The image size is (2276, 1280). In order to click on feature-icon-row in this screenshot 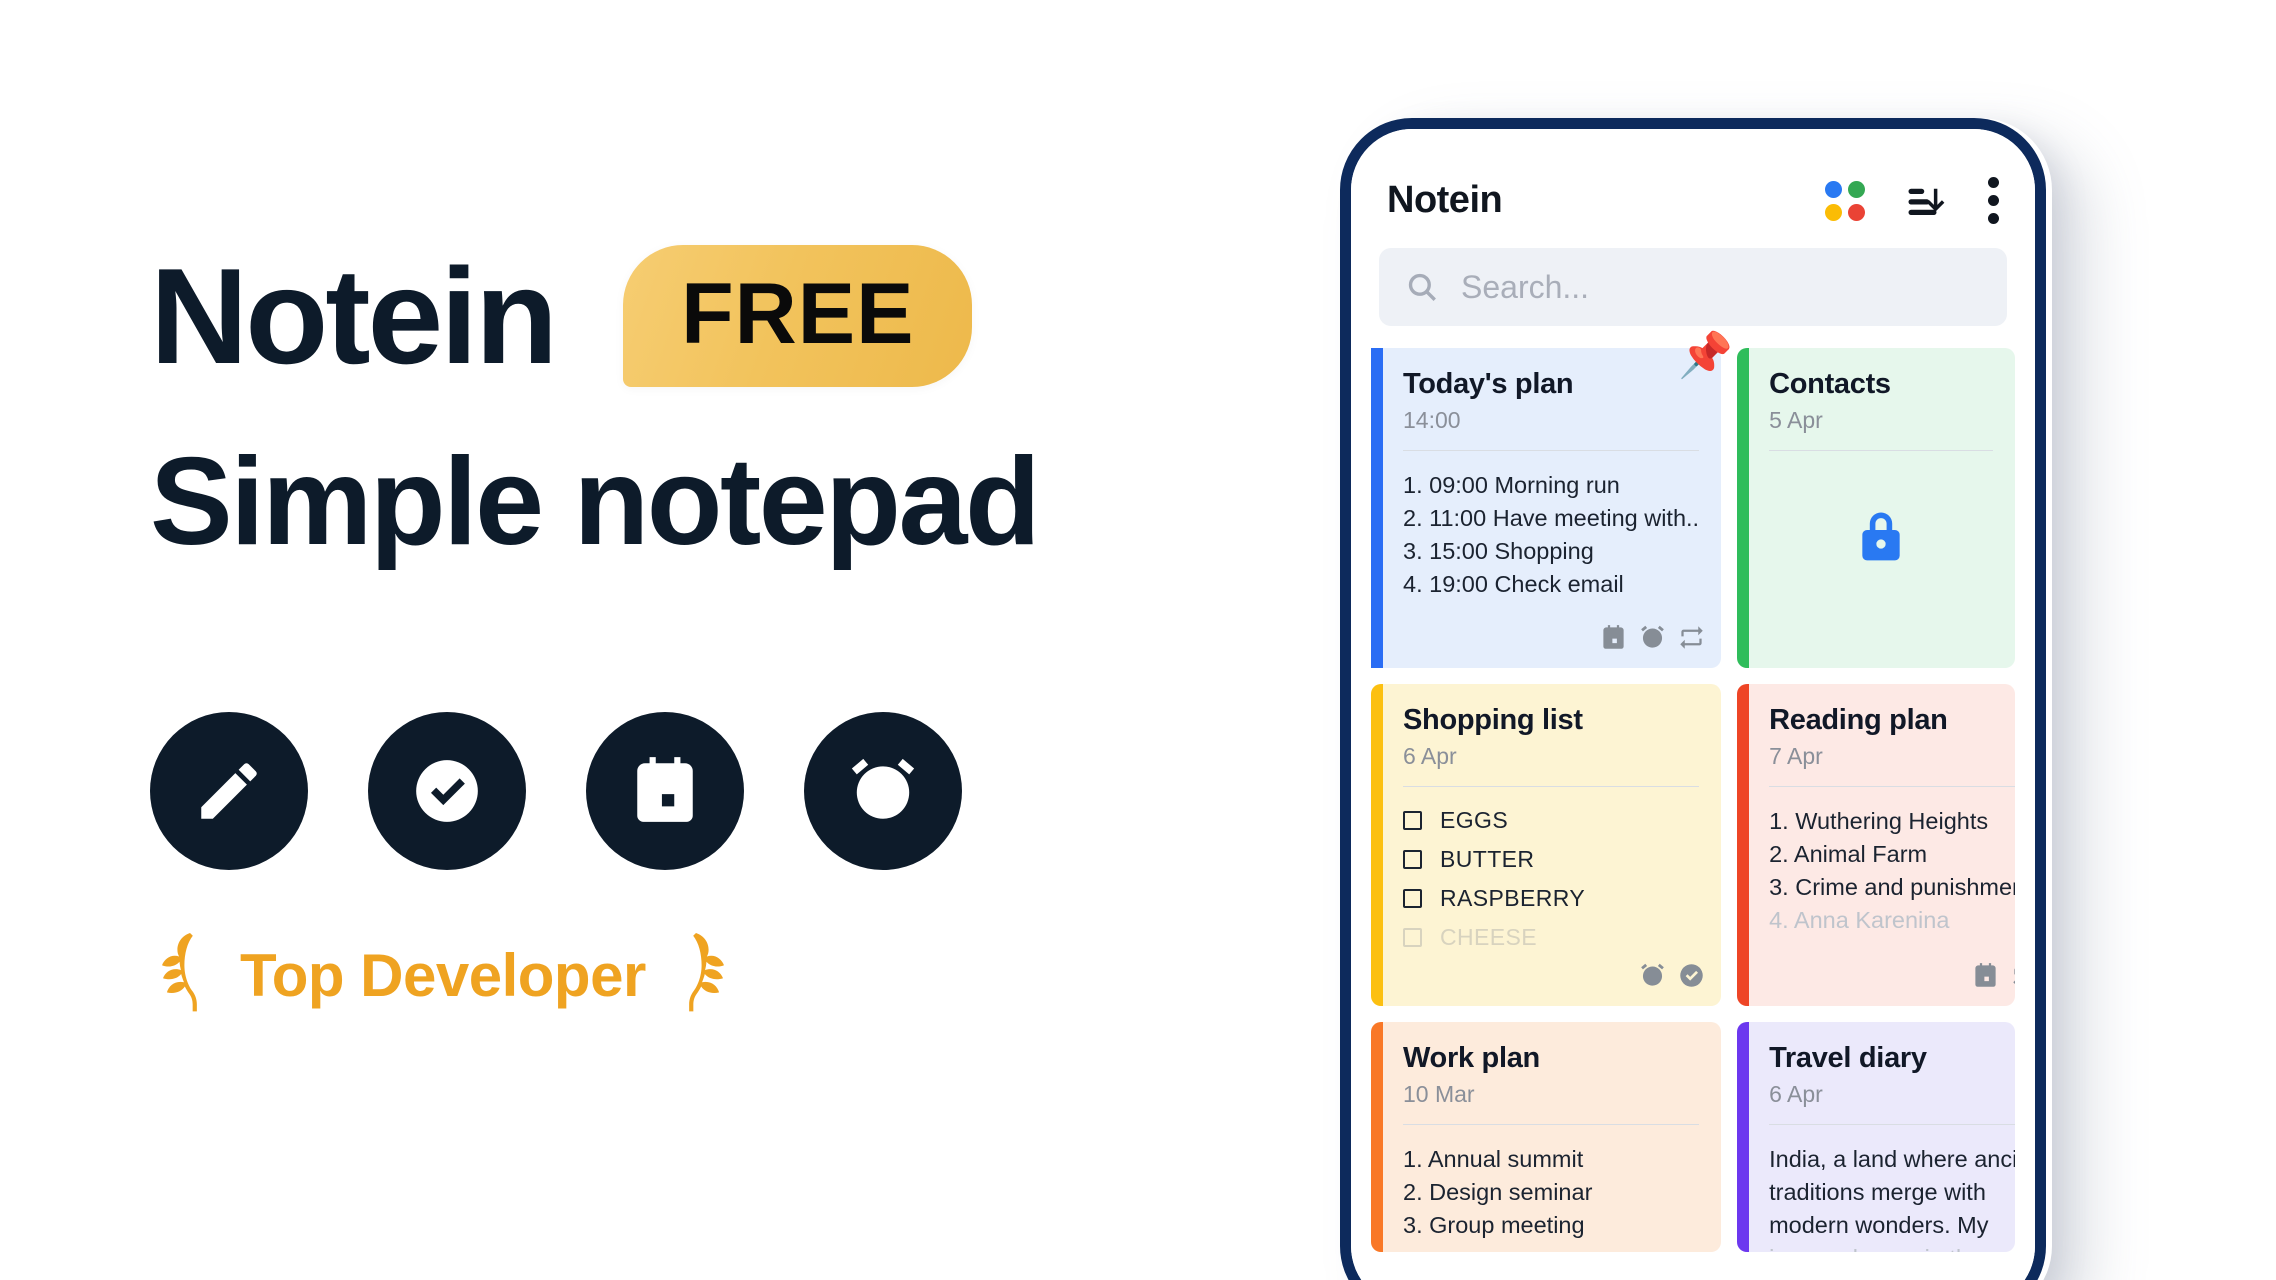, I will do `click(556, 791)`.